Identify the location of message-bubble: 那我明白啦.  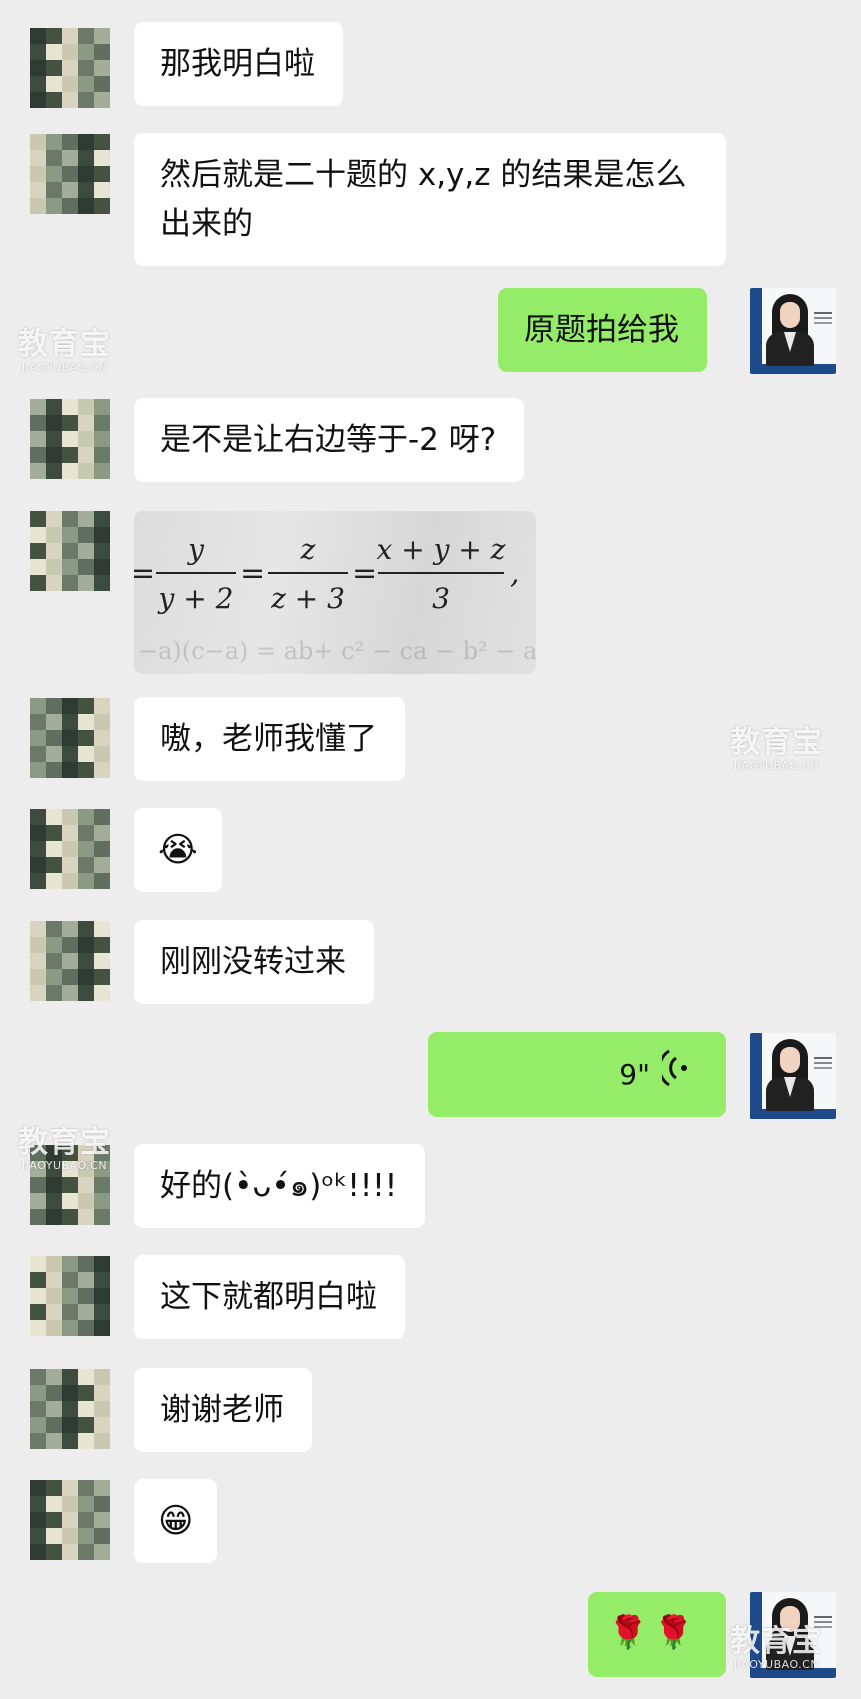
(238, 64).